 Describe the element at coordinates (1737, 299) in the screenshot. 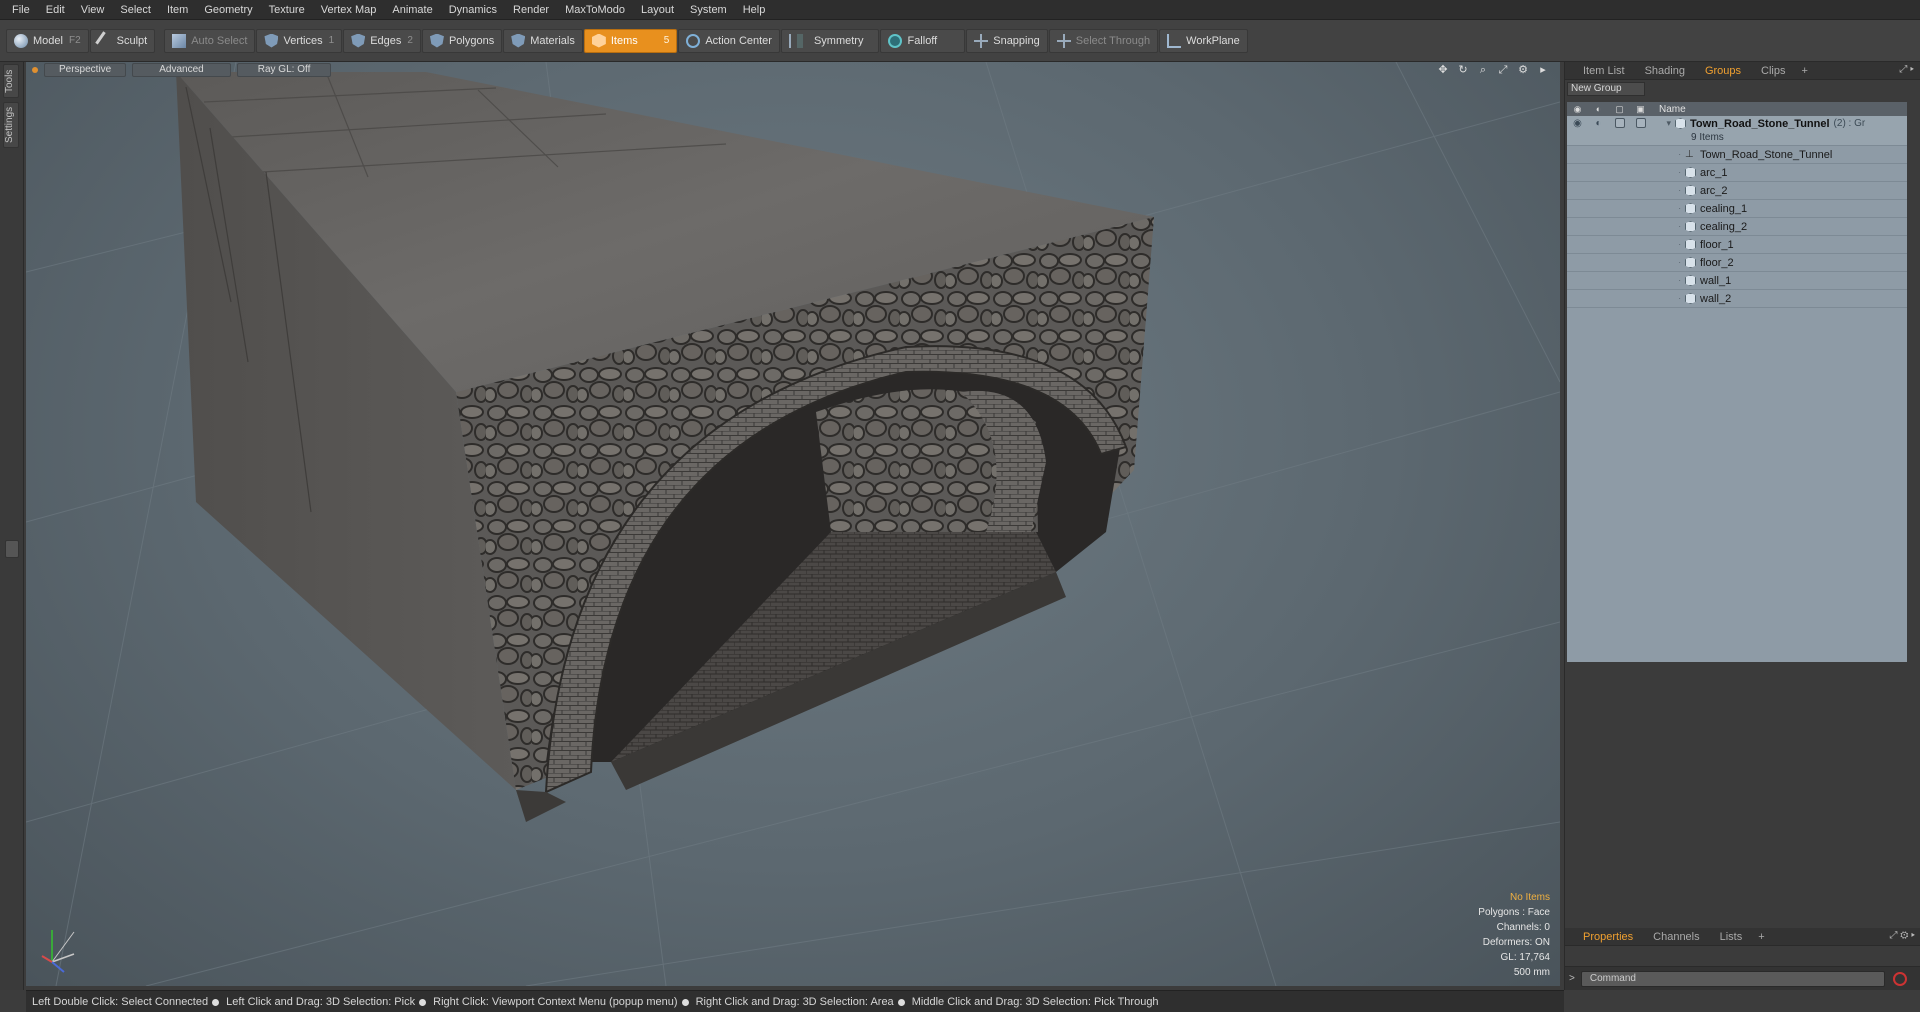

I see `tree-row: · wall_2` at that location.